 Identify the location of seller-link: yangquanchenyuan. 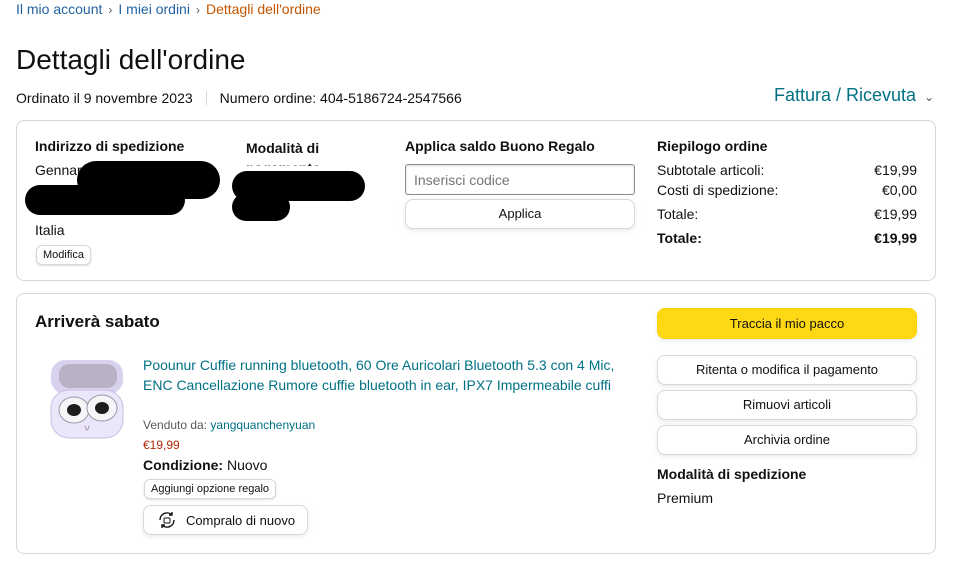
(262, 425).